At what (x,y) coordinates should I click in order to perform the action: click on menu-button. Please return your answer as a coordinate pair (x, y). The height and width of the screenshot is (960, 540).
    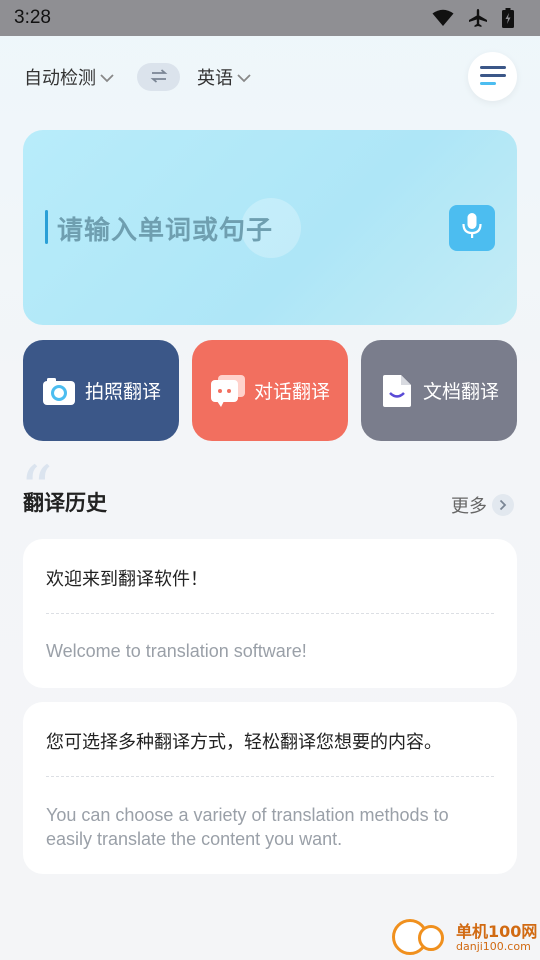
    Looking at the image, I should click on (492, 76).